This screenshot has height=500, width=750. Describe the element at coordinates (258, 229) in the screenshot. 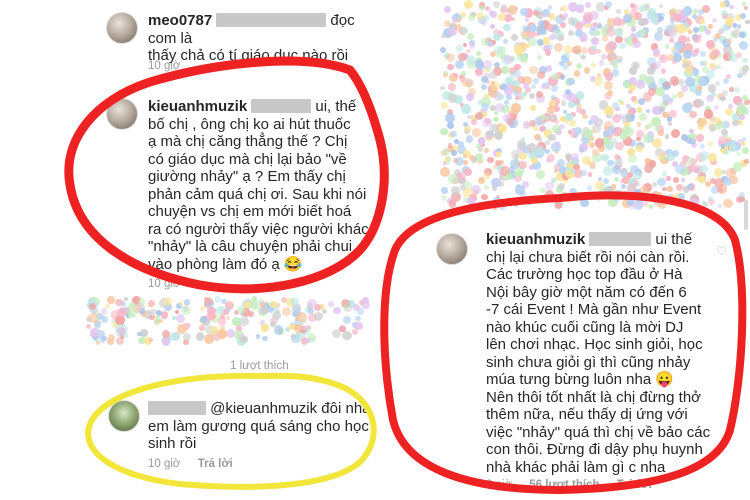

I see `comment-line: ra có người thấy việc người khác` at that location.